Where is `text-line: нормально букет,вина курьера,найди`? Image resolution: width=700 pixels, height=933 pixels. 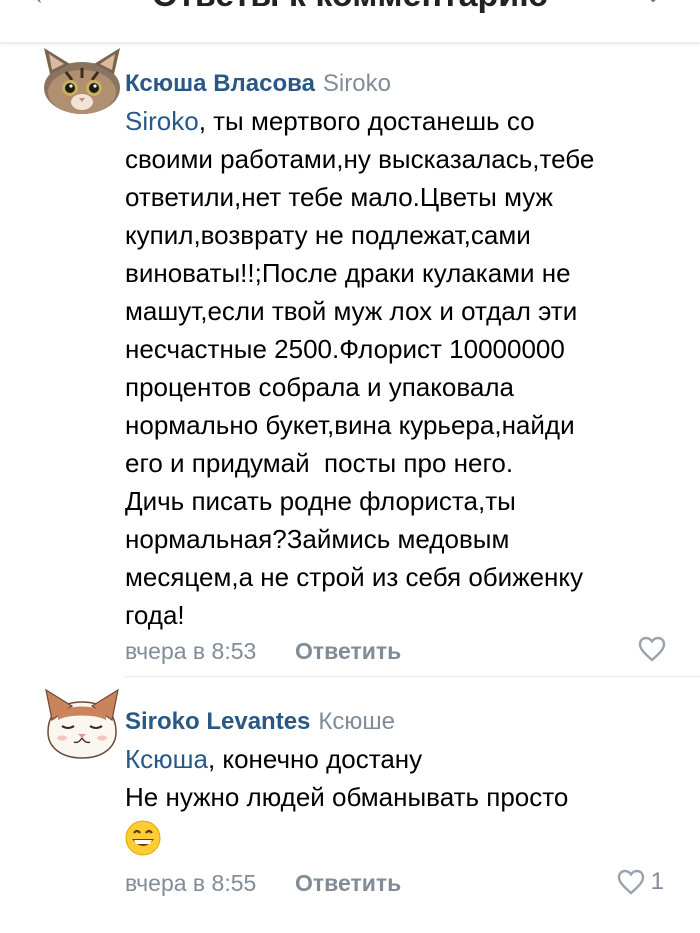
text-line: нормально букет,вина курьера,найди is located at coordinates (350, 425).